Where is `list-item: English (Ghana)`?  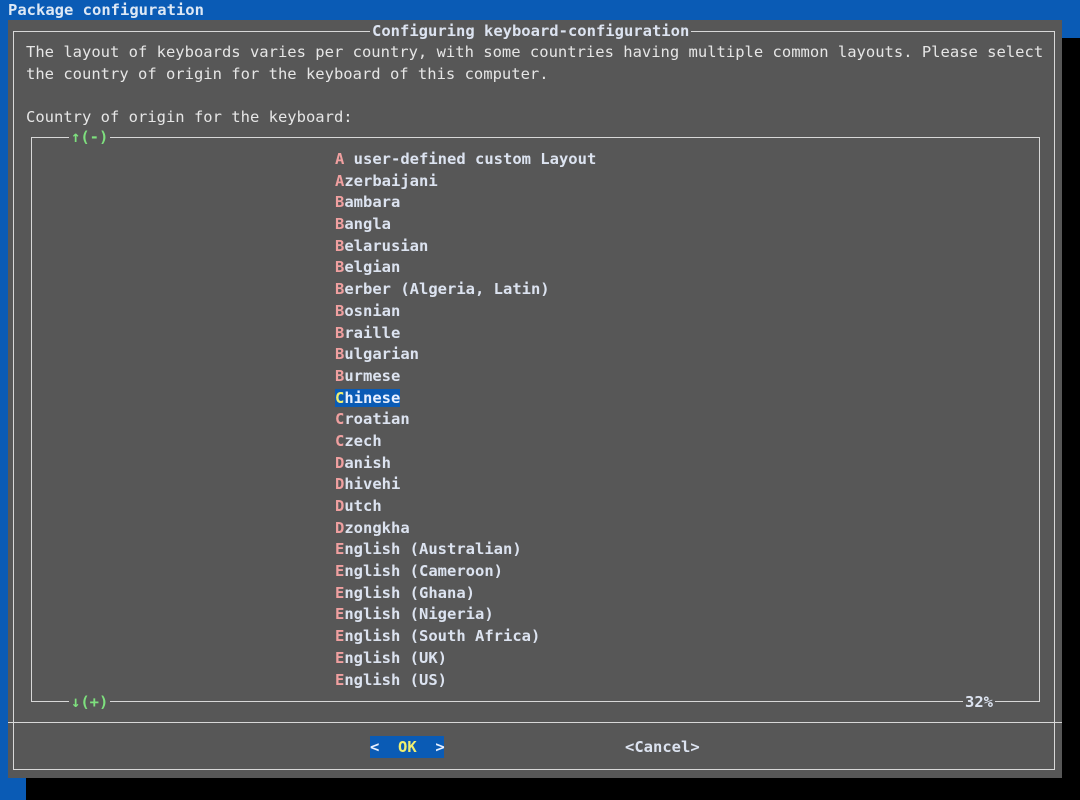 list-item: English (Ghana) is located at coordinates (465, 594).